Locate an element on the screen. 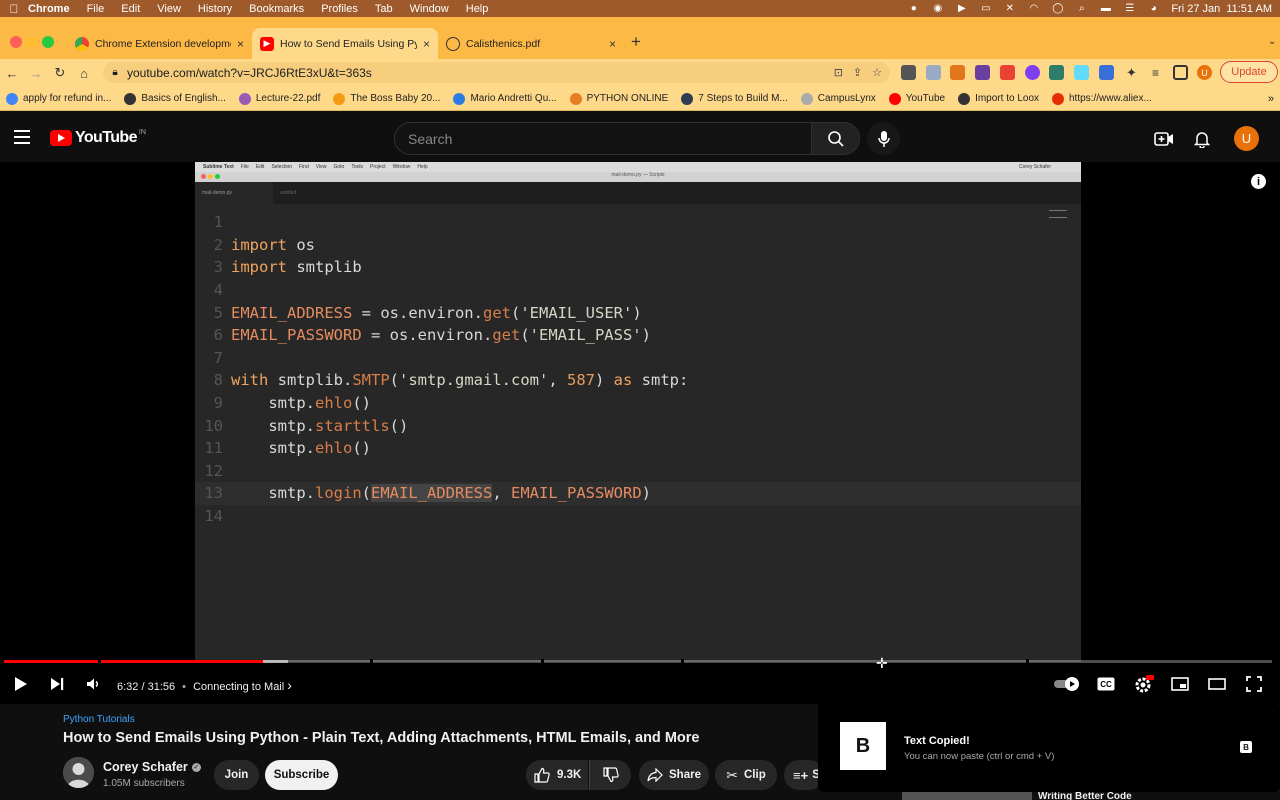 The width and height of the screenshot is (1280, 800). spotlight-icon: ⌕ is located at coordinates (1081, 8).